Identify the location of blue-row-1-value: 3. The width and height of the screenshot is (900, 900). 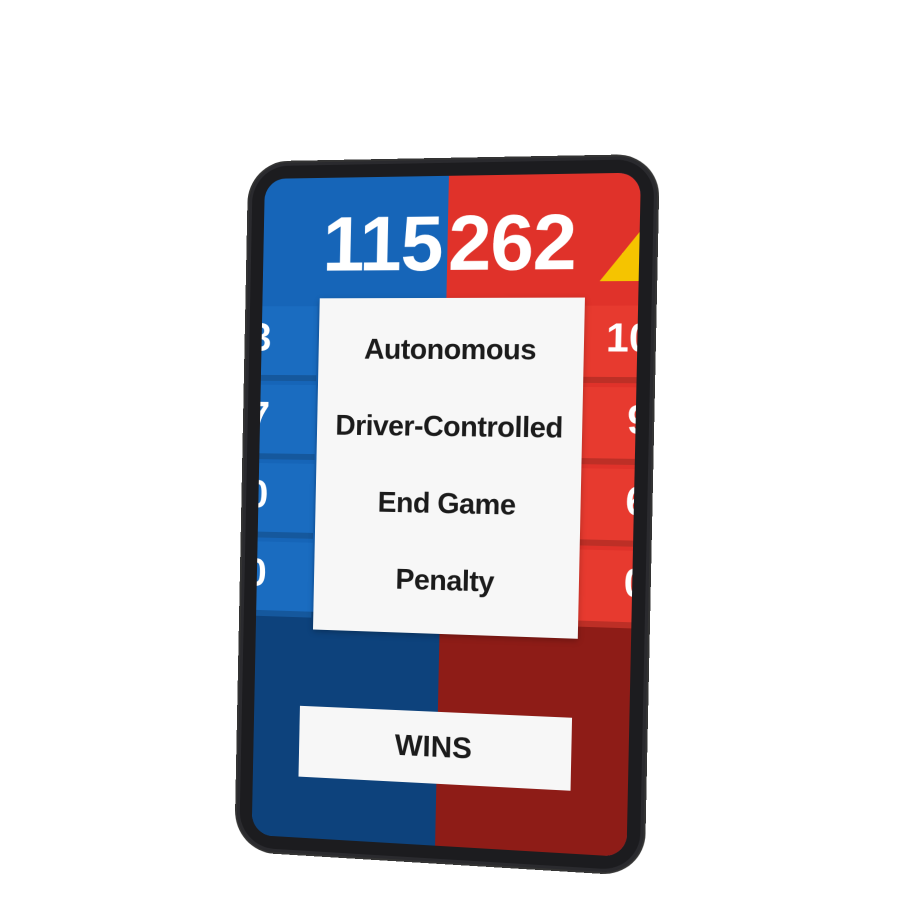
(261, 338).